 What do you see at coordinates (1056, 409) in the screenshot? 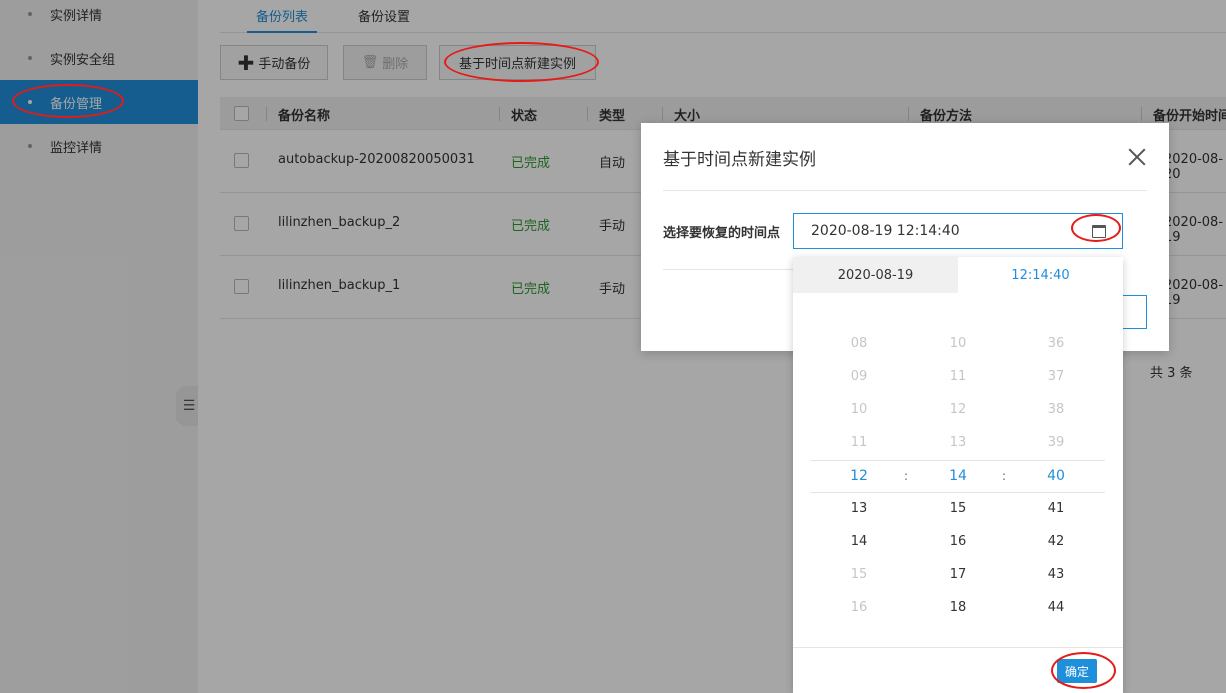
I see `second-option: 38` at bounding box center [1056, 409].